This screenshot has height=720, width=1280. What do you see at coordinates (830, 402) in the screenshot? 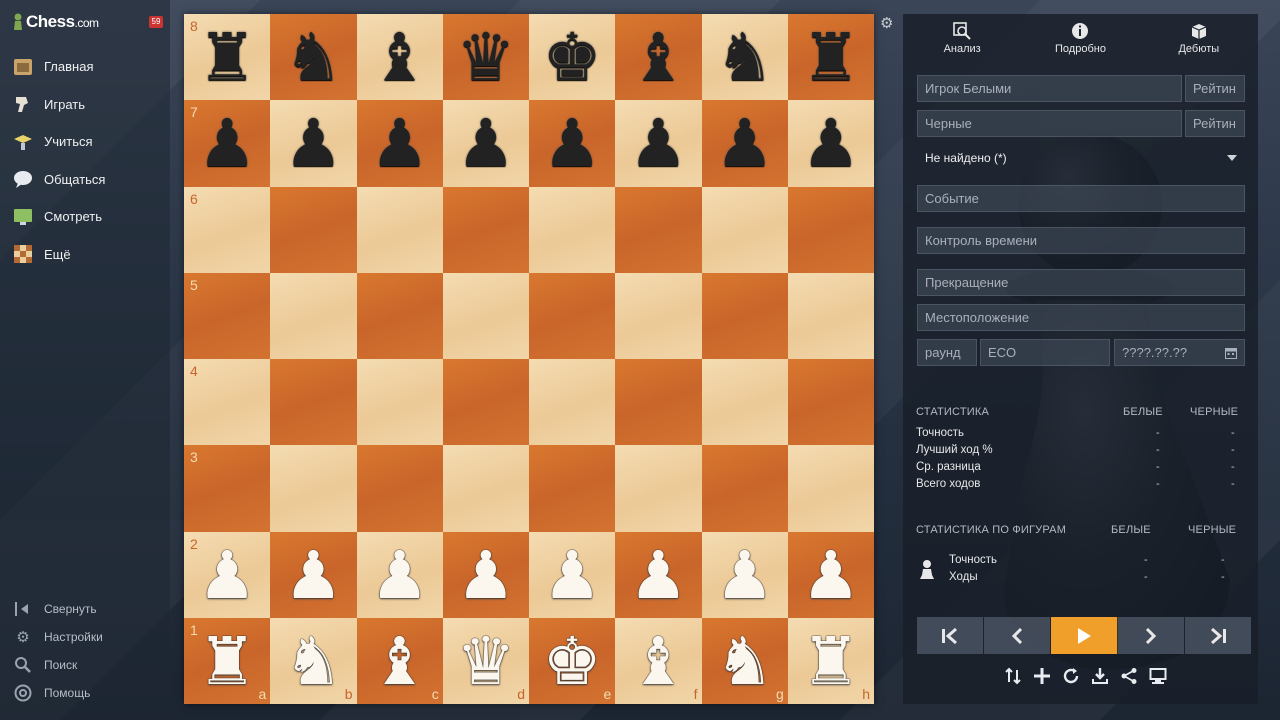
I see `square-h4` at bounding box center [830, 402].